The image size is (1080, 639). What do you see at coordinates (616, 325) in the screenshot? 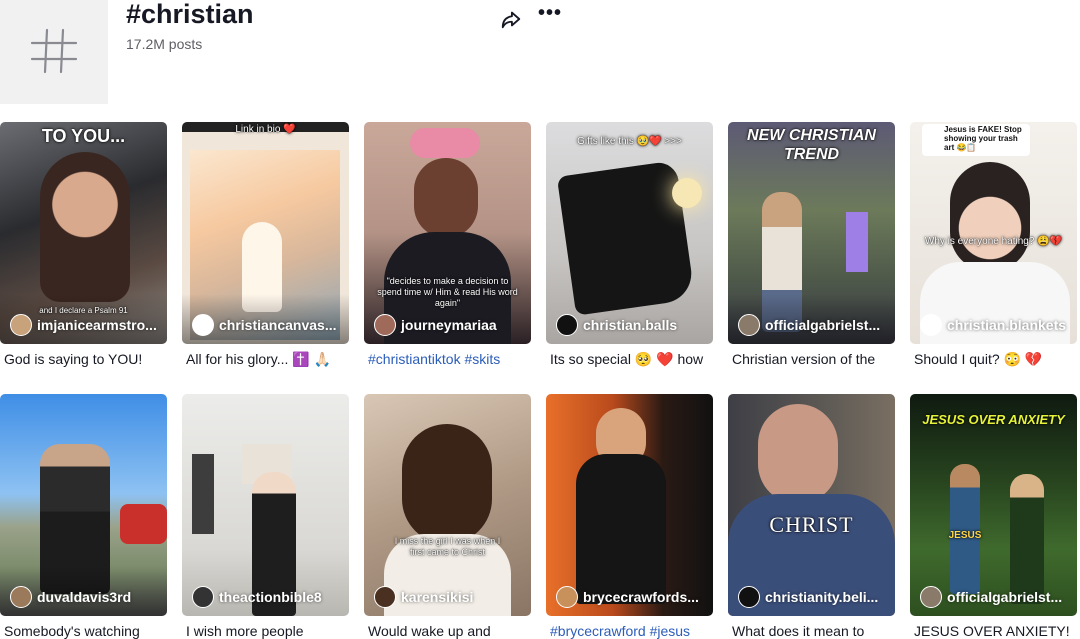
I see `video-author: christian.balls` at bounding box center [616, 325].